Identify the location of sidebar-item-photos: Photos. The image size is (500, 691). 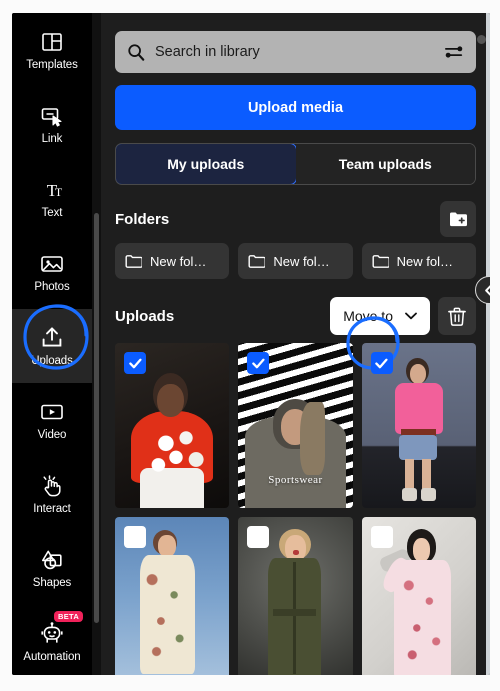
(52, 272).